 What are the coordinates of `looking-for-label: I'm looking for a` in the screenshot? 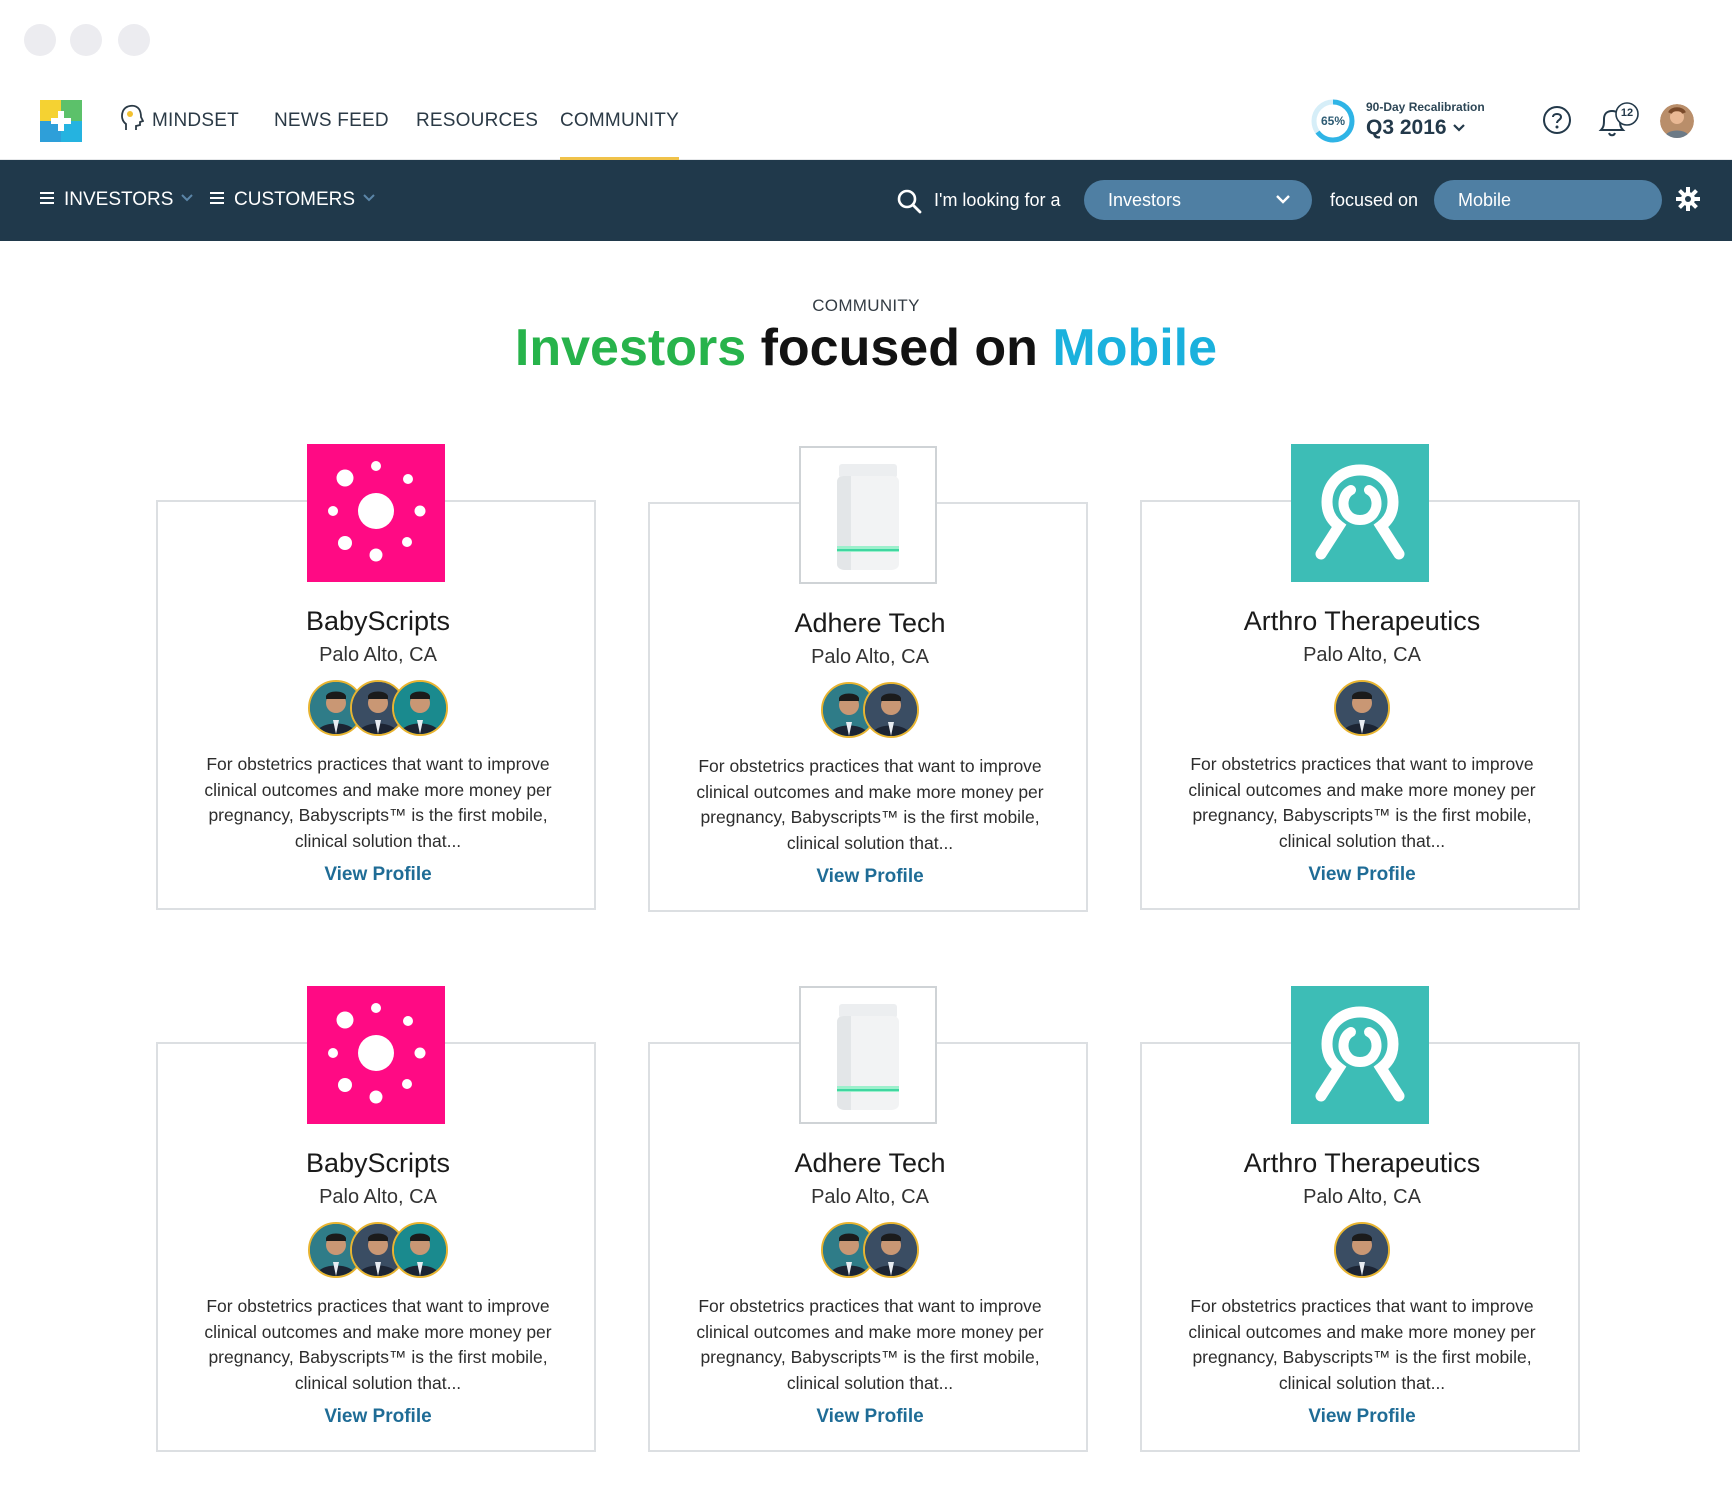 It's located at (997, 200).